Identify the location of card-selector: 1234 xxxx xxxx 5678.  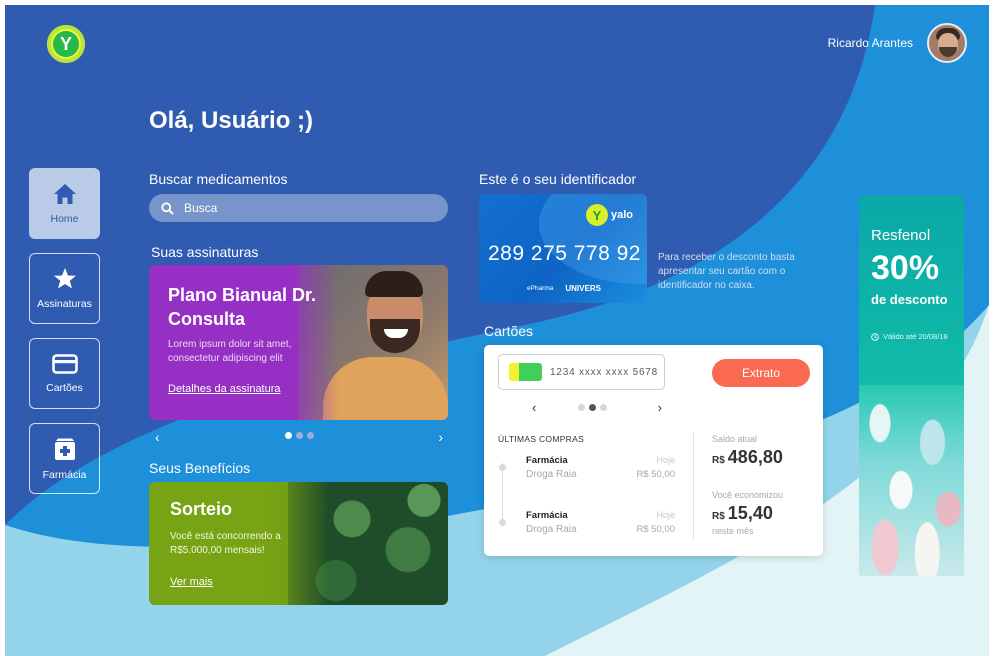
(581, 372).